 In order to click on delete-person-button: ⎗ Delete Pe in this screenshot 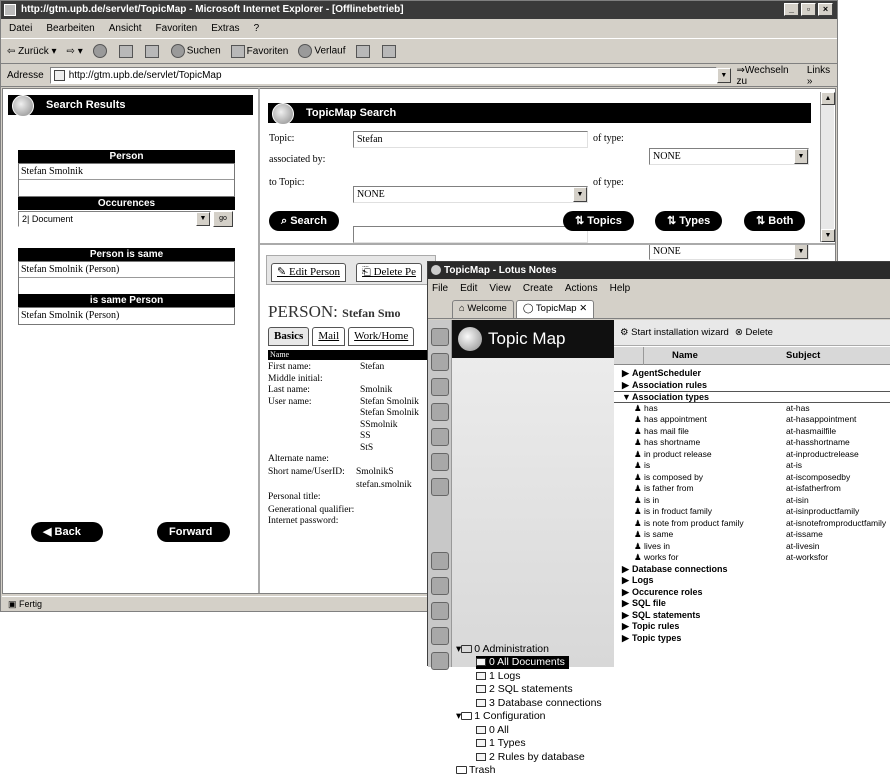, I will do `click(389, 272)`.